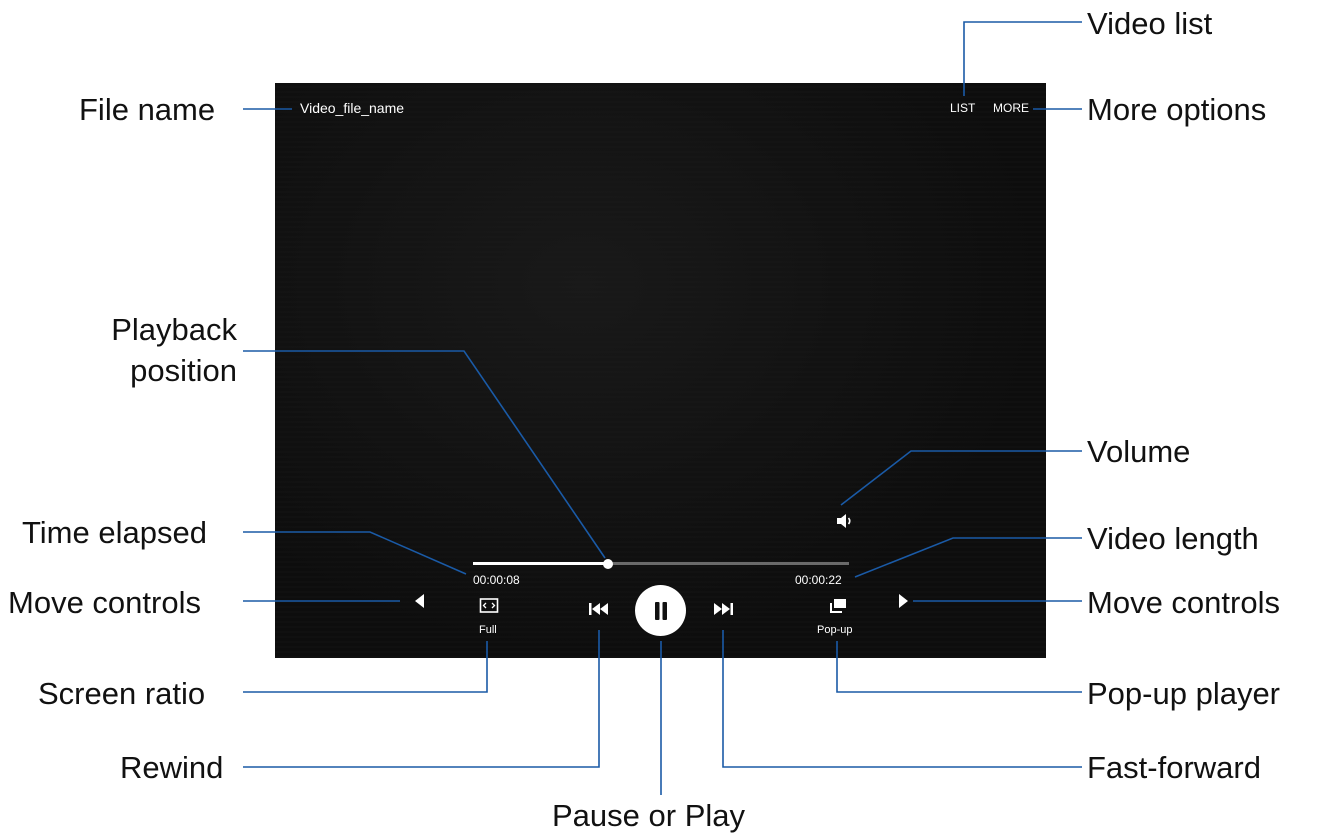  I want to click on callout-fast-forward: Fast-forward, so click(1174, 767).